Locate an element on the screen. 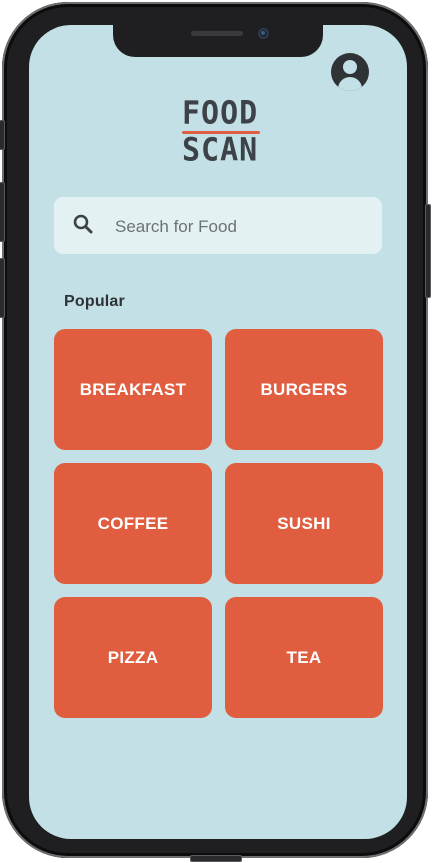 This screenshot has height=863, width=432. logo-line-food: FOOD is located at coordinates (220, 113).